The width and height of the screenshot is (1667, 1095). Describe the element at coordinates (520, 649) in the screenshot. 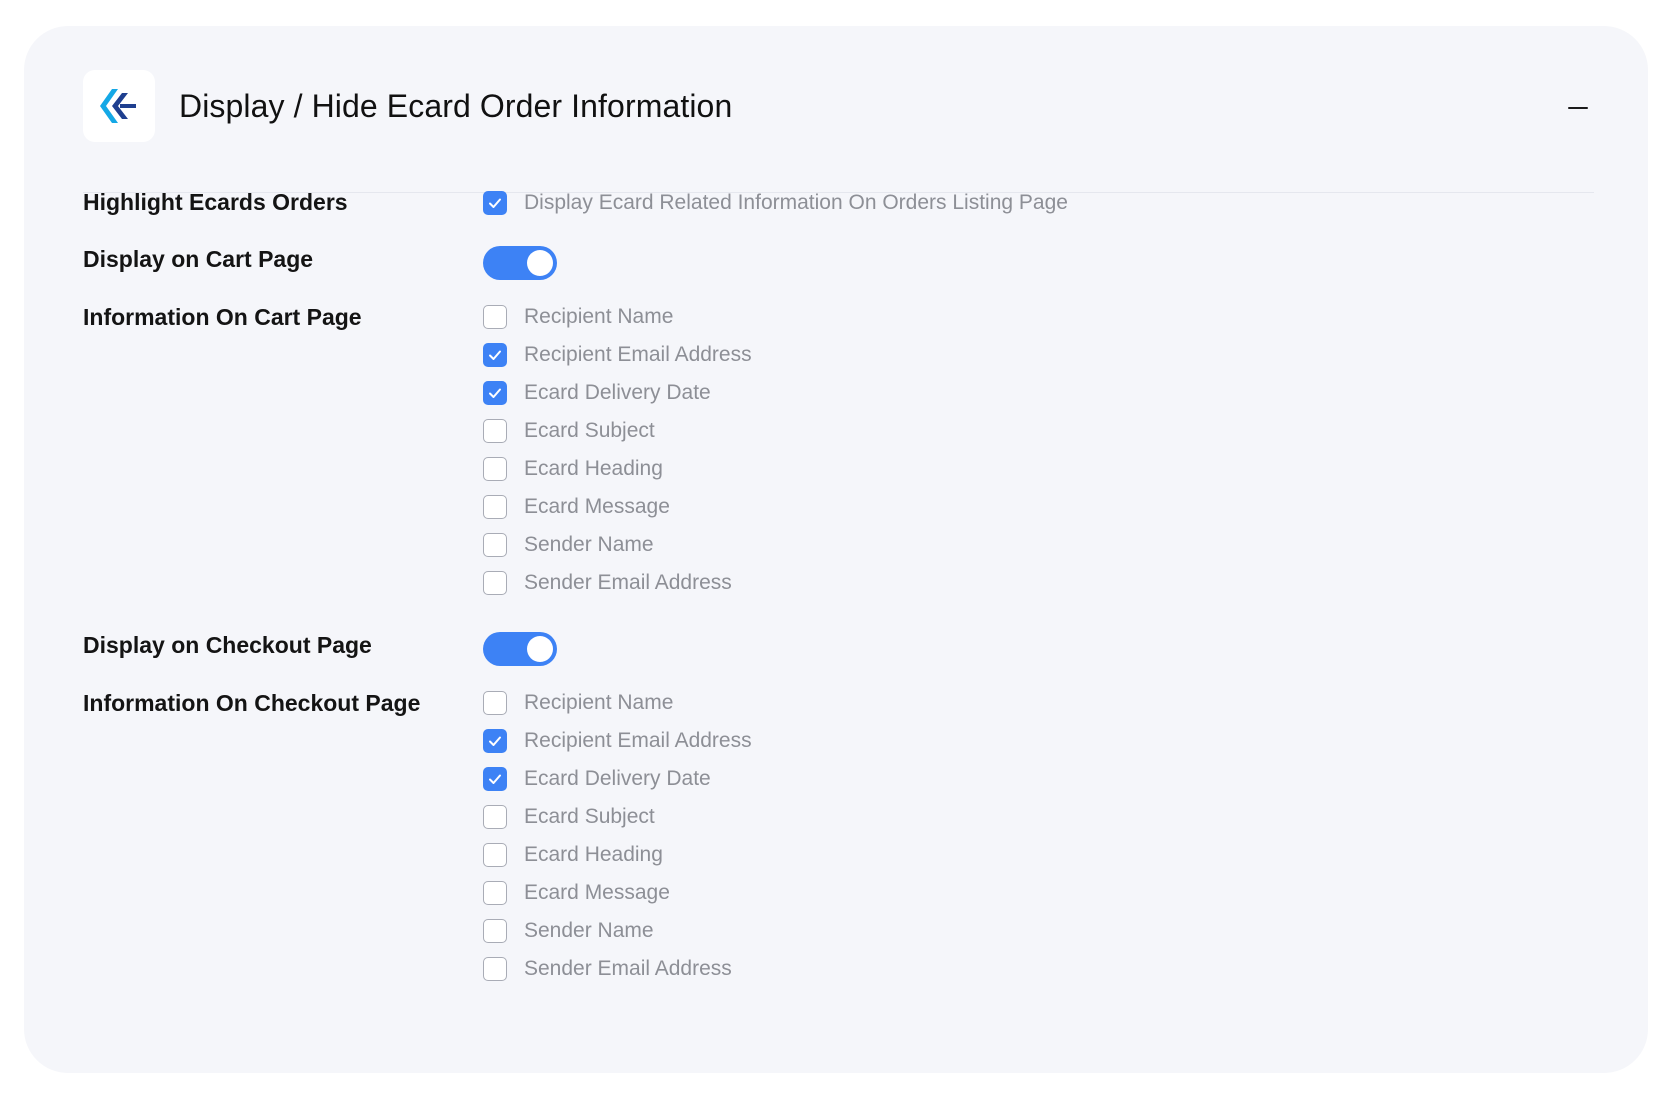

I see `checkout-page-toggle` at that location.